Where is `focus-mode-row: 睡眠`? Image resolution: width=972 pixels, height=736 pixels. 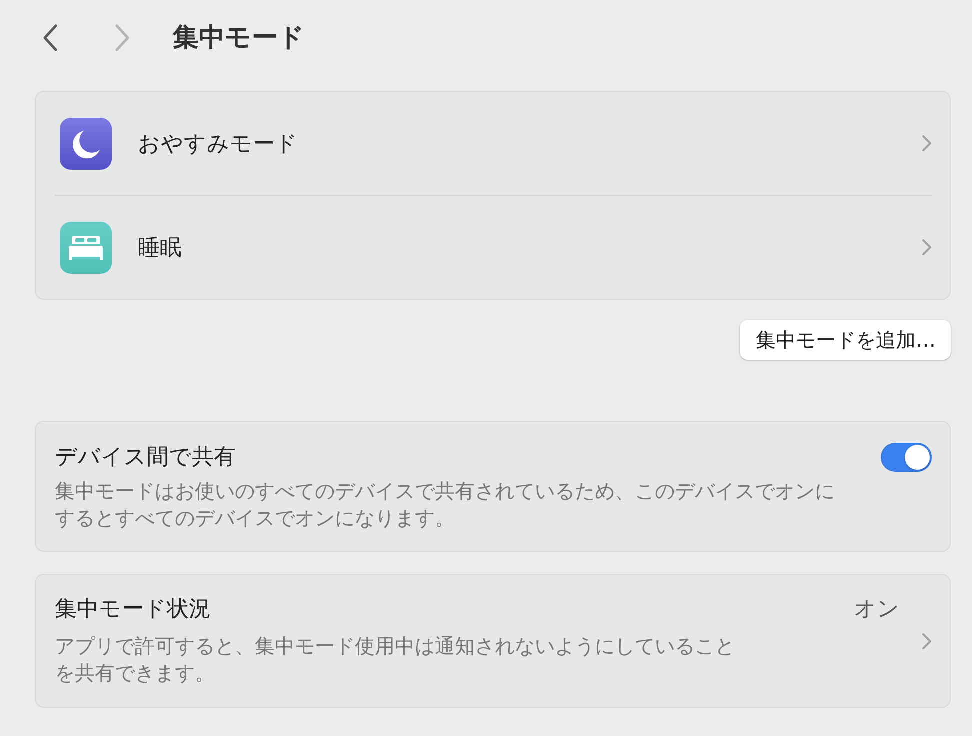
focus-mode-row: 睡眠 is located at coordinates (493, 247).